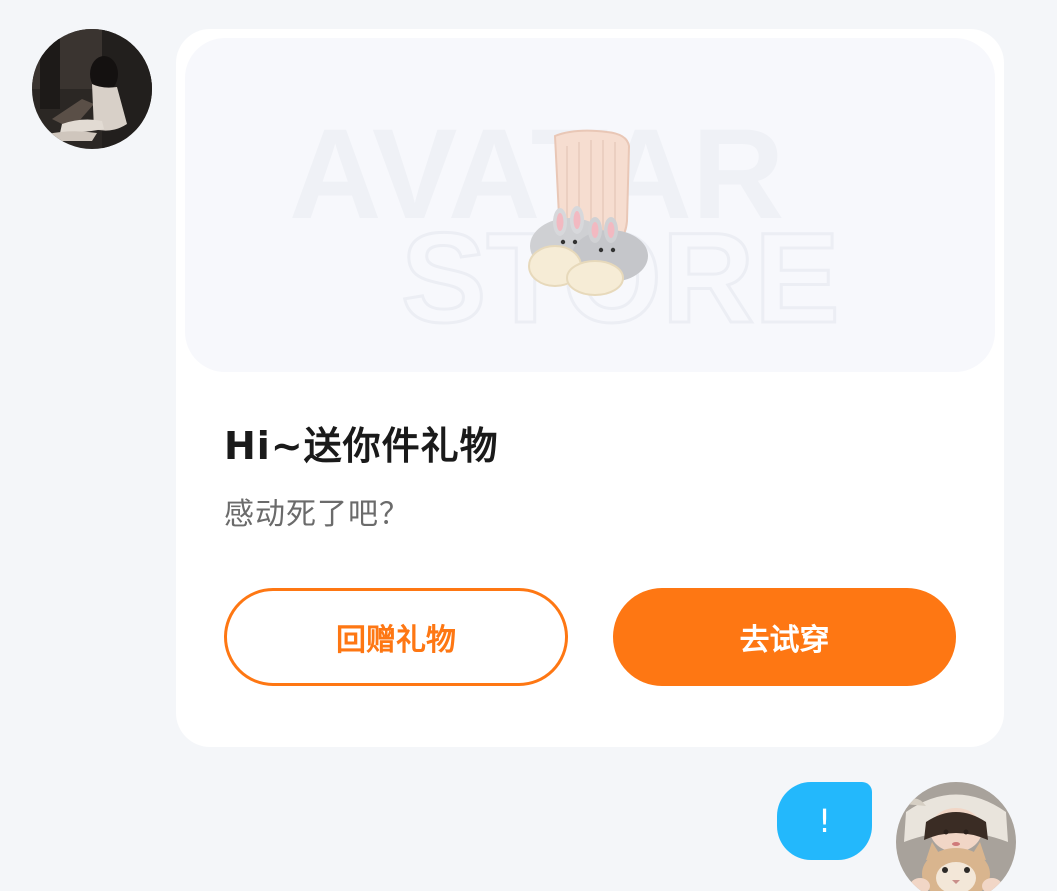 This screenshot has height=891, width=1057. I want to click on self-avatar, so click(956, 836).